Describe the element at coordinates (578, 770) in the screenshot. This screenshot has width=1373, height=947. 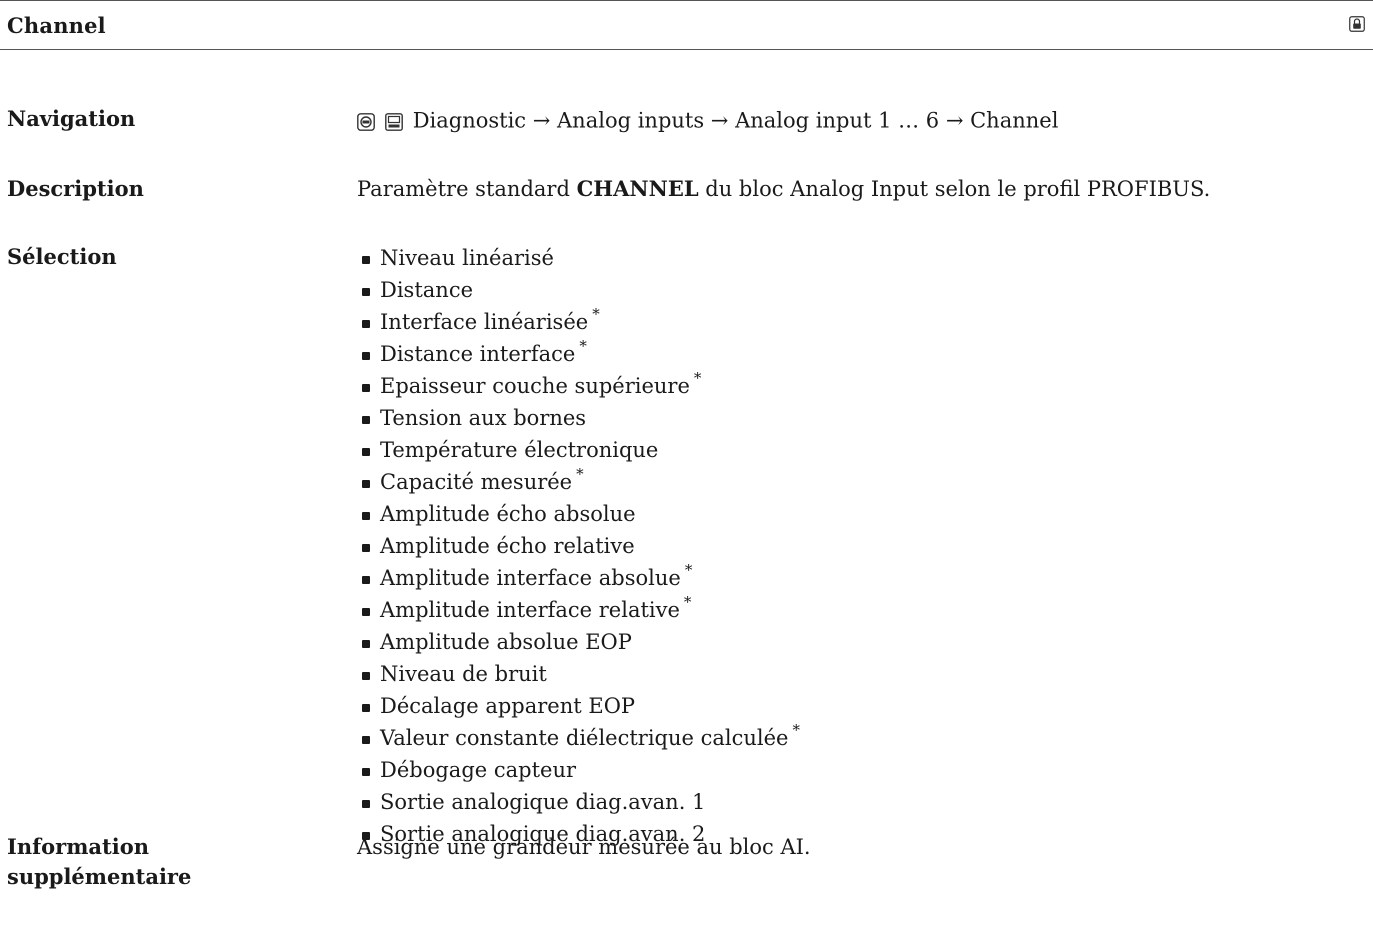
I see `list-item: Débogage capteur` at that location.